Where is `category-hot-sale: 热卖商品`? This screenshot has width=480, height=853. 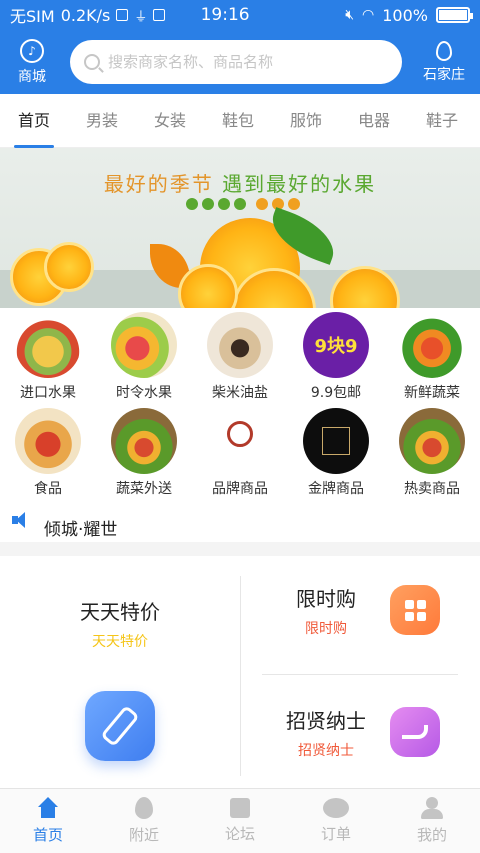
category-hot-sale: 热卖商品 is located at coordinates (432, 455).